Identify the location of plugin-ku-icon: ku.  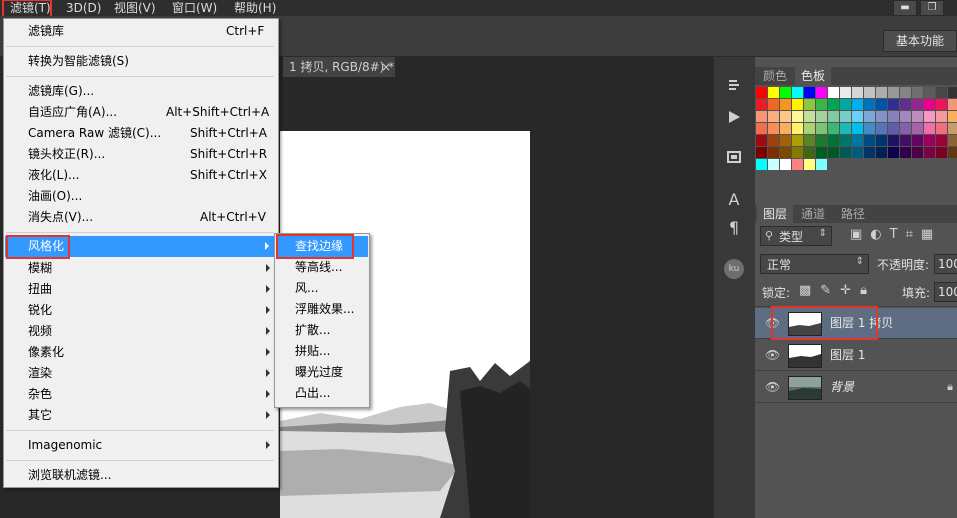
(734, 269).